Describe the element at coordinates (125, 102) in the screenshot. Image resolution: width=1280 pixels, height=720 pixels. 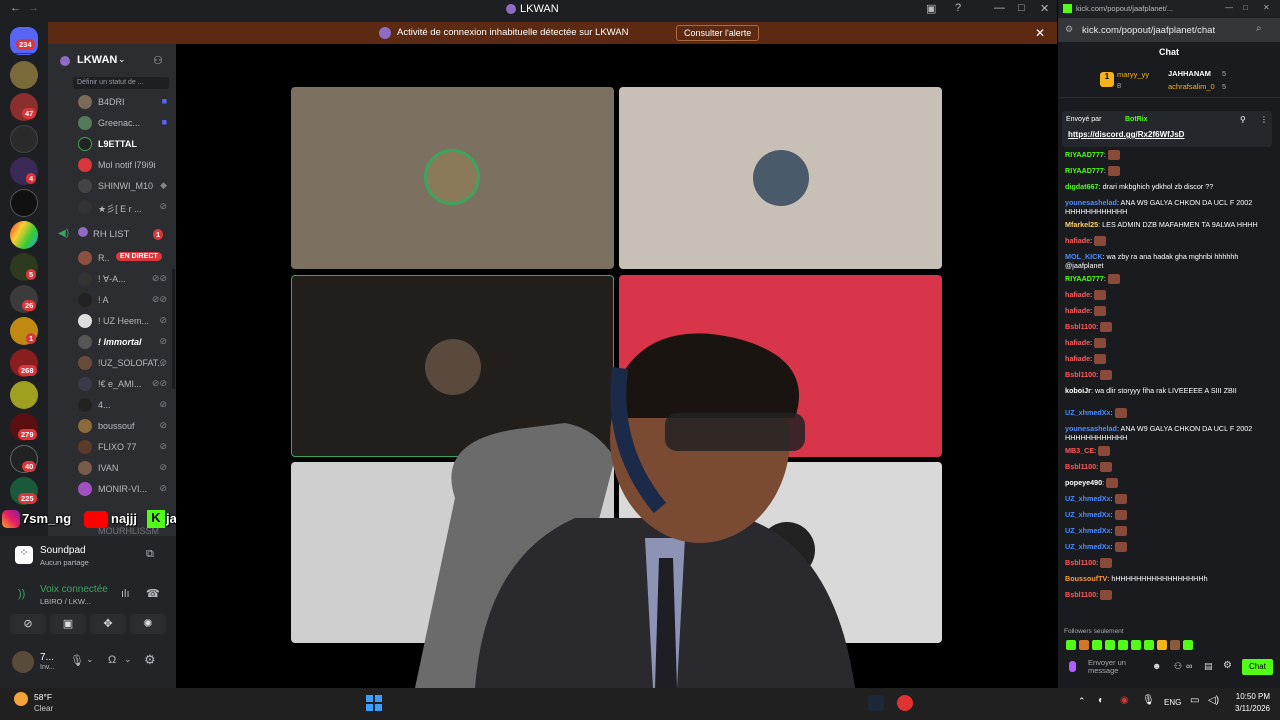
I see `member-row: B4DRI ■` at that location.